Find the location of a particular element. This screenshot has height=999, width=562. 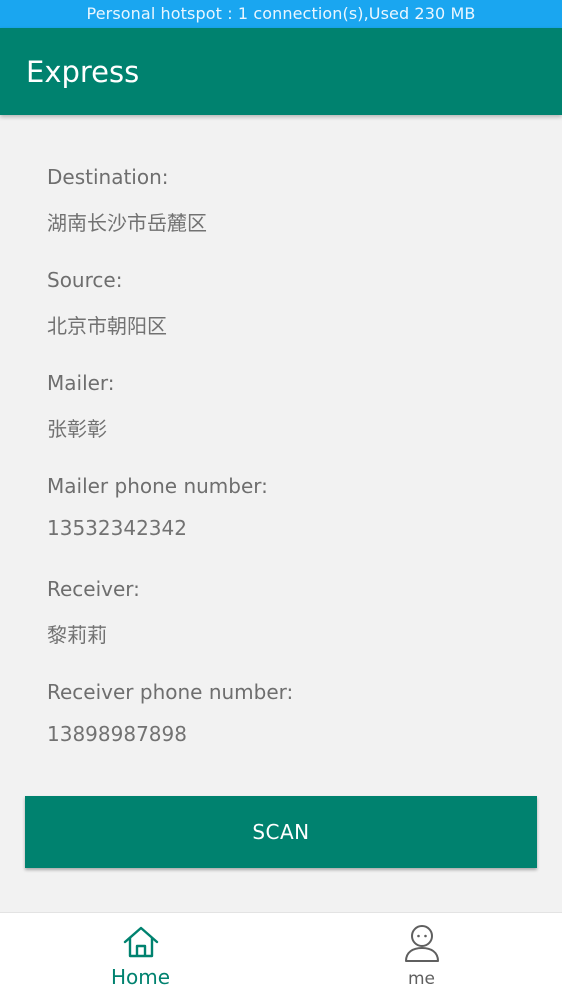

receiver-value: 黎莉莉 is located at coordinates (77, 635).